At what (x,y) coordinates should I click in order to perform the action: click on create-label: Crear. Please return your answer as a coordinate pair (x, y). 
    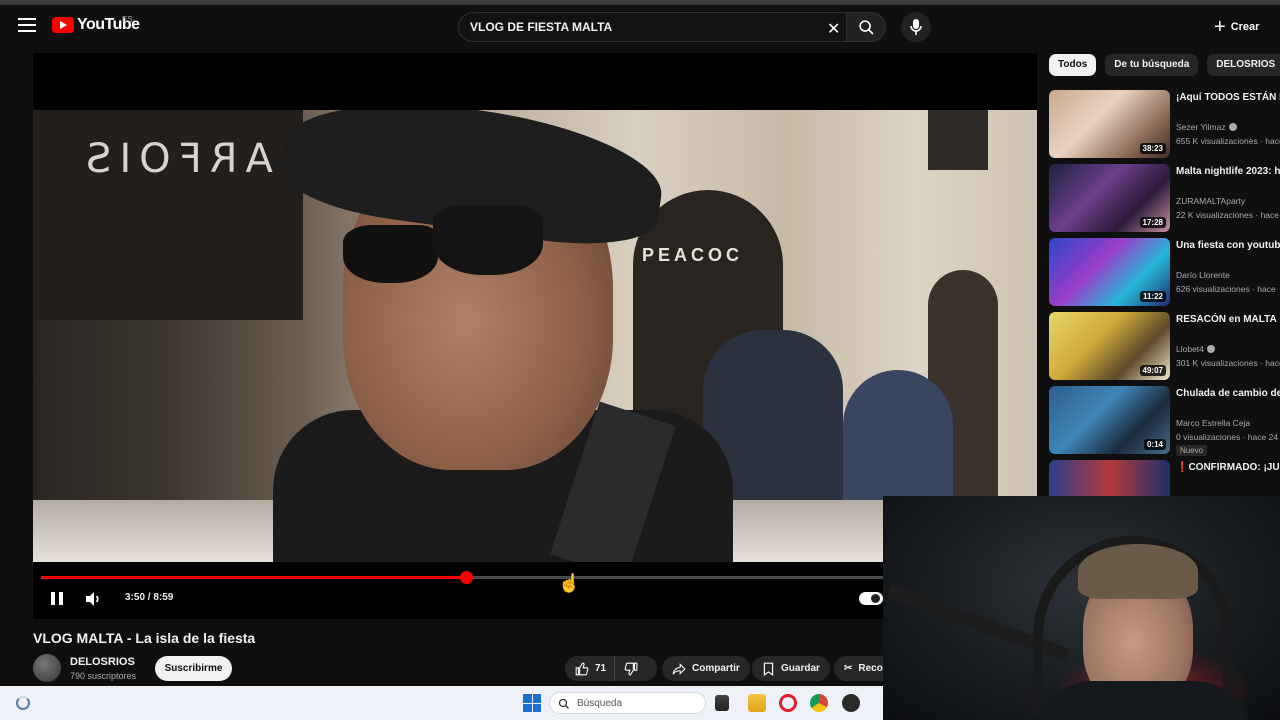
    Looking at the image, I should click on (1245, 27).